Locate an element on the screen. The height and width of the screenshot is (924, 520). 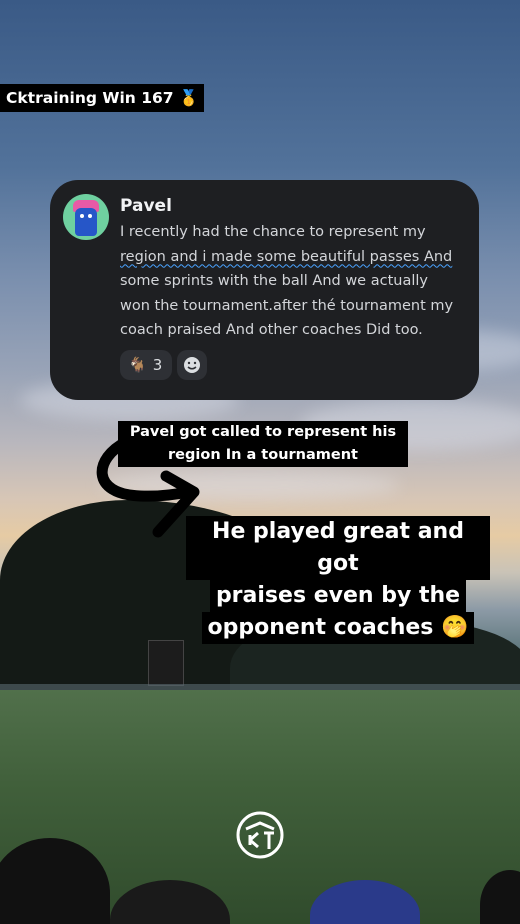
add-reaction-button is located at coordinates (192, 365).